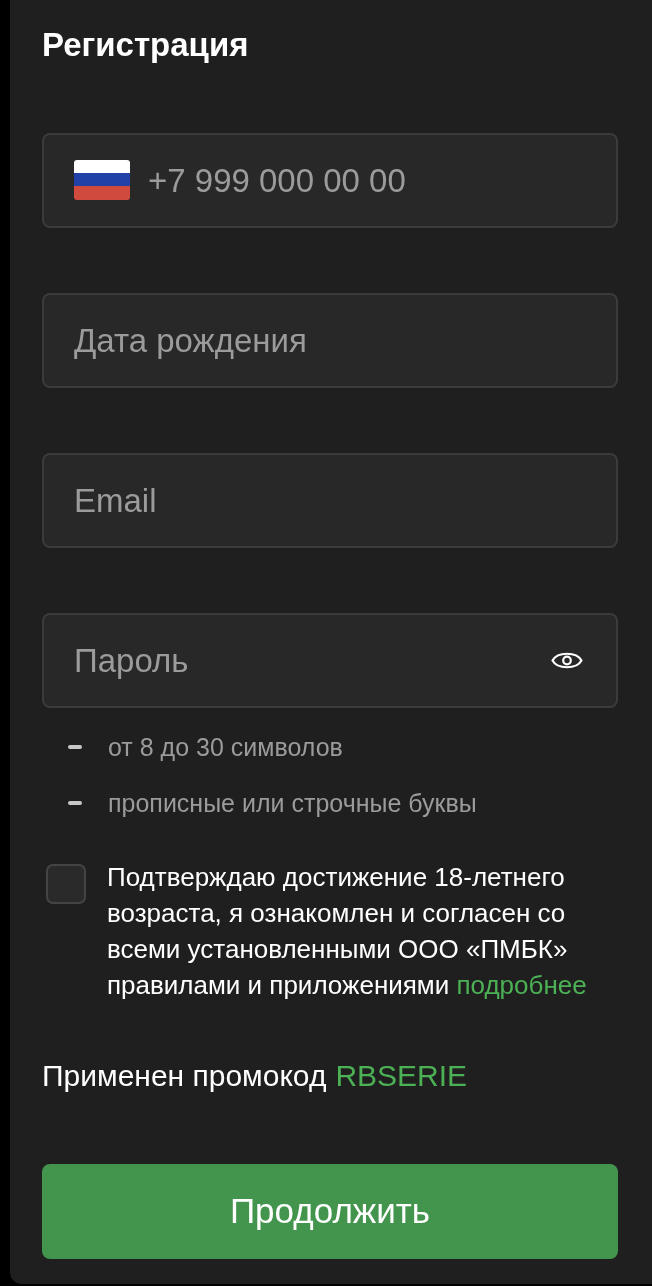 This screenshot has height=1286, width=652. What do you see at coordinates (184, 1076) in the screenshot?
I see `promo-label: Применен промокод` at bounding box center [184, 1076].